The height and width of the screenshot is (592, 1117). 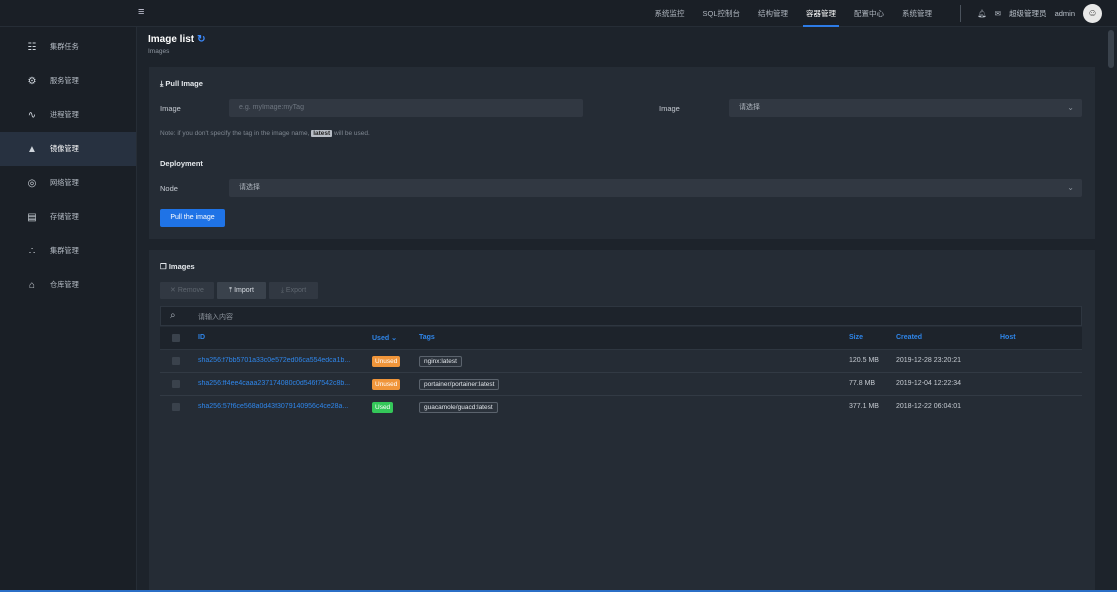 I want to click on sidebar-item-warehouse: ⌂ 仓库管理, so click(x=68, y=285).